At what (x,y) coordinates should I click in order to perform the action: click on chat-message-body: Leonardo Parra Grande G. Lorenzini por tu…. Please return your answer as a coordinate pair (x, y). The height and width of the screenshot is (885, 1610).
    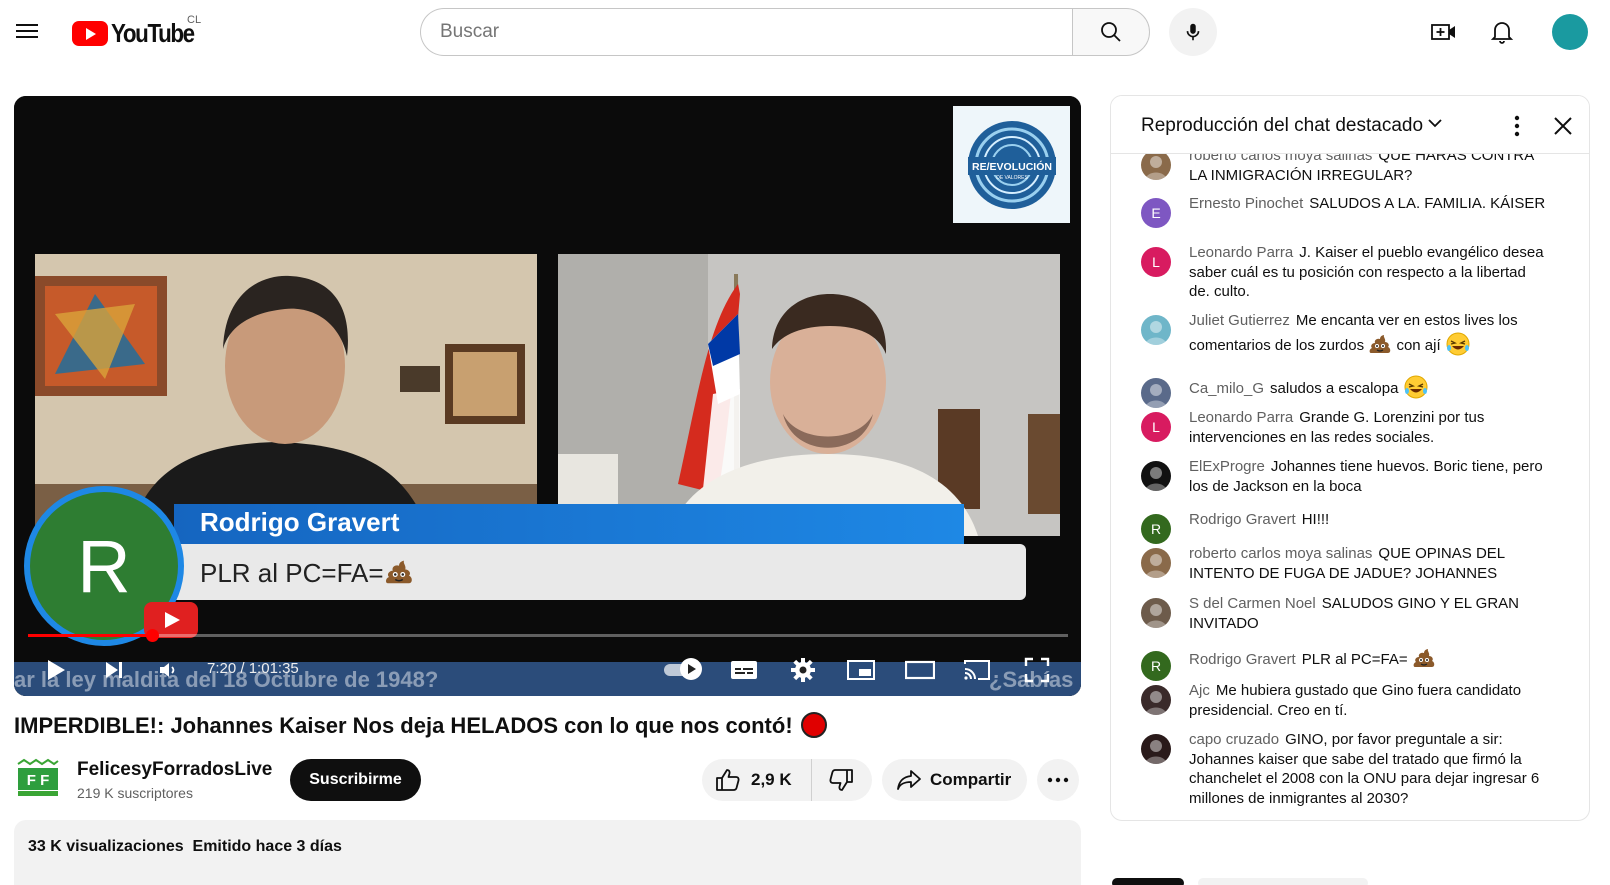
    Looking at the image, I should click on (1369, 427).